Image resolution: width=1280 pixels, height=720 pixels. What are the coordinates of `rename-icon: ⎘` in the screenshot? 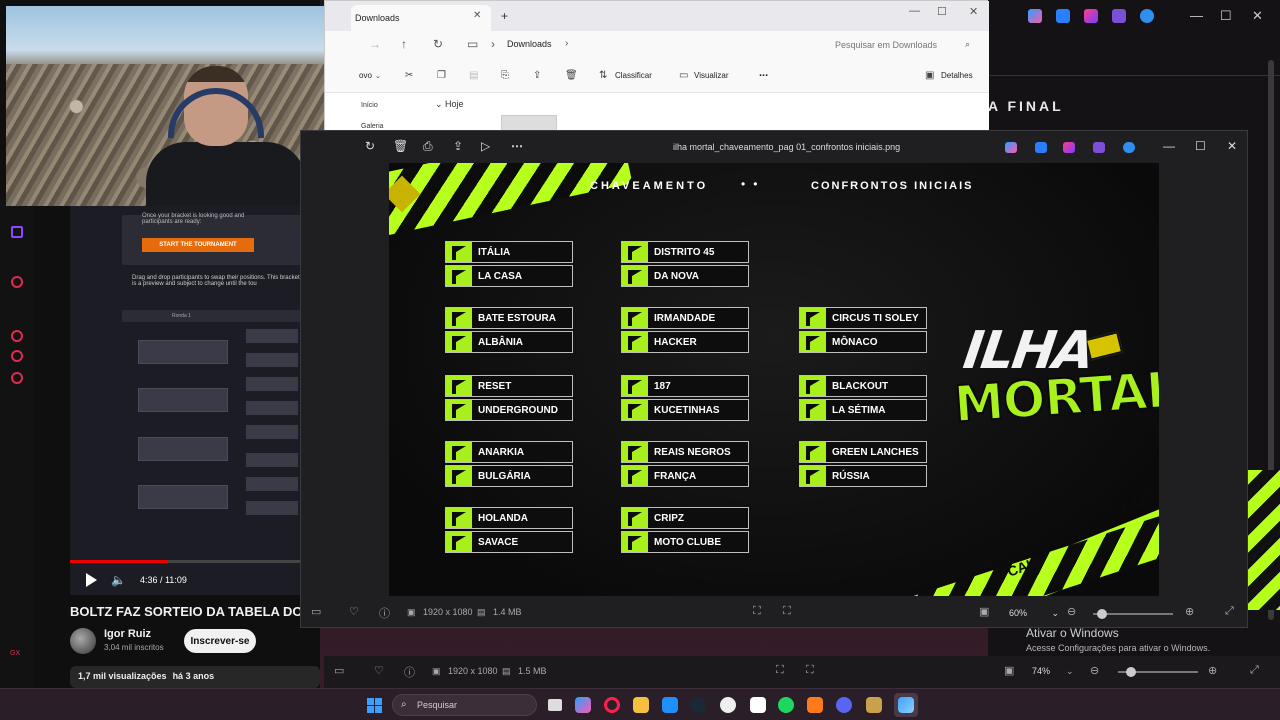 It's located at (505, 75).